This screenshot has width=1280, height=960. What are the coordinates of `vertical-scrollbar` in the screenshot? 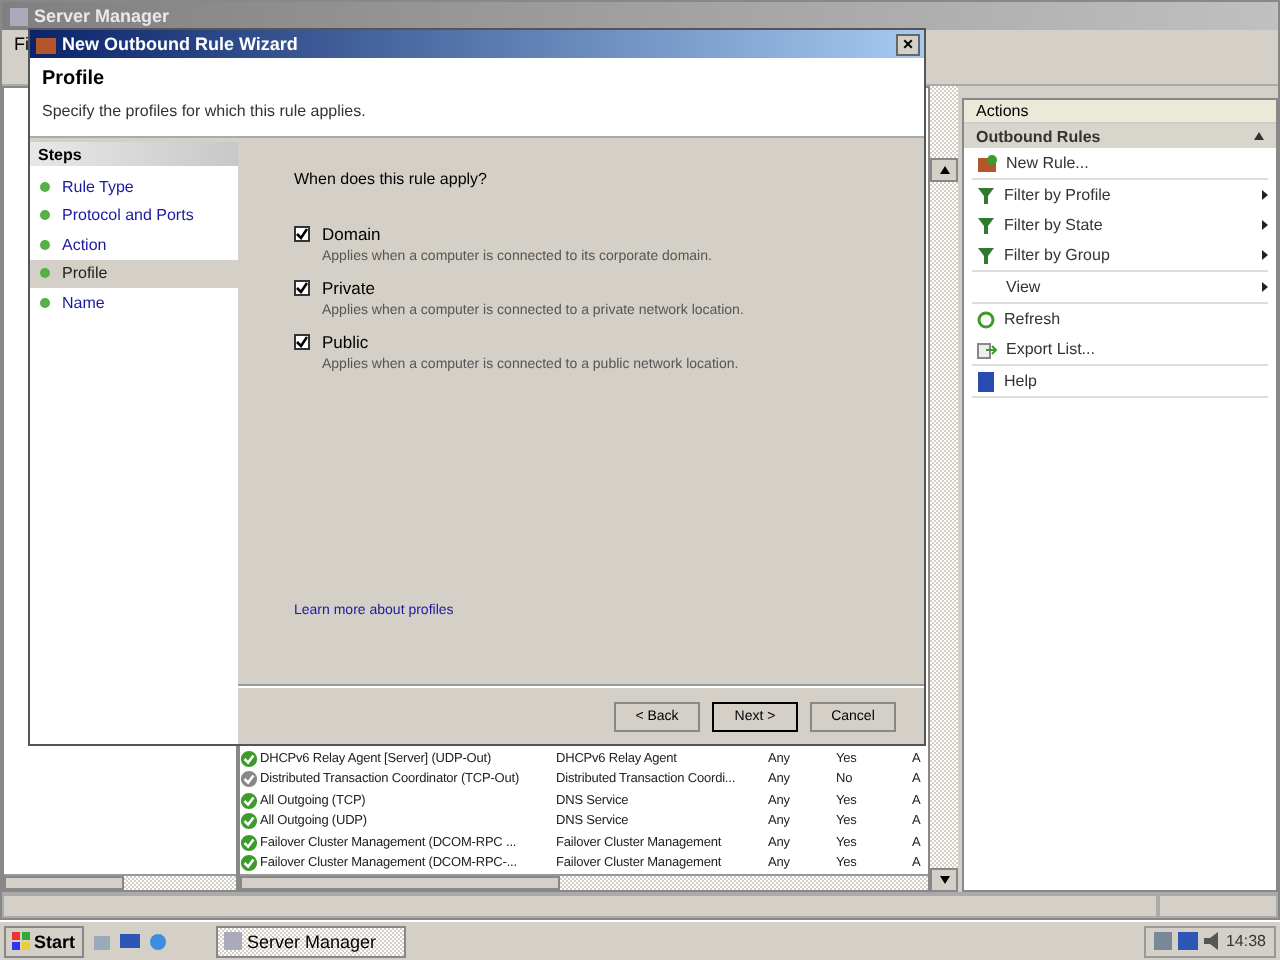 It's located at (944, 489).